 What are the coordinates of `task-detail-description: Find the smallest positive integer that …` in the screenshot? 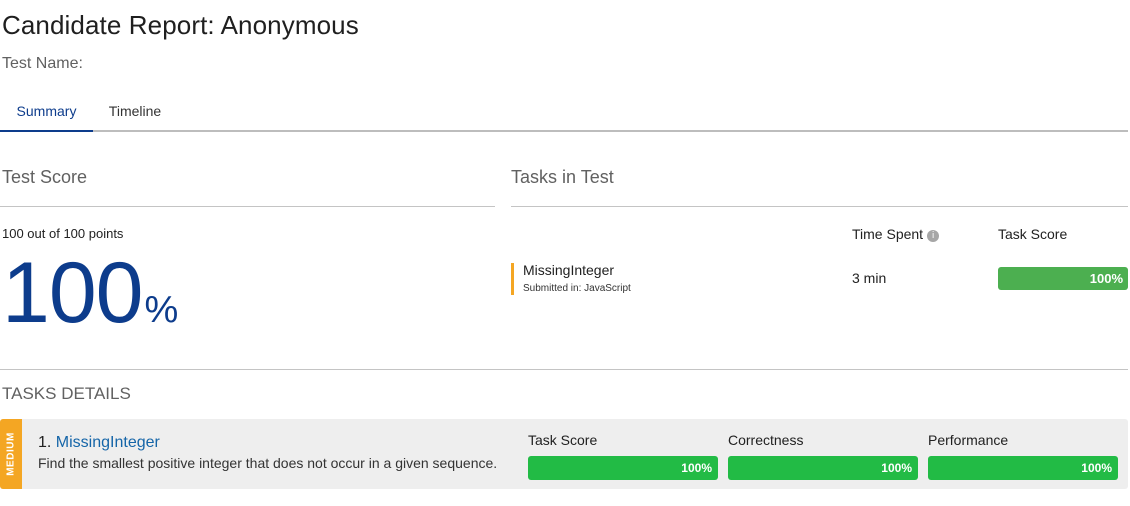 It's located at (268, 463).